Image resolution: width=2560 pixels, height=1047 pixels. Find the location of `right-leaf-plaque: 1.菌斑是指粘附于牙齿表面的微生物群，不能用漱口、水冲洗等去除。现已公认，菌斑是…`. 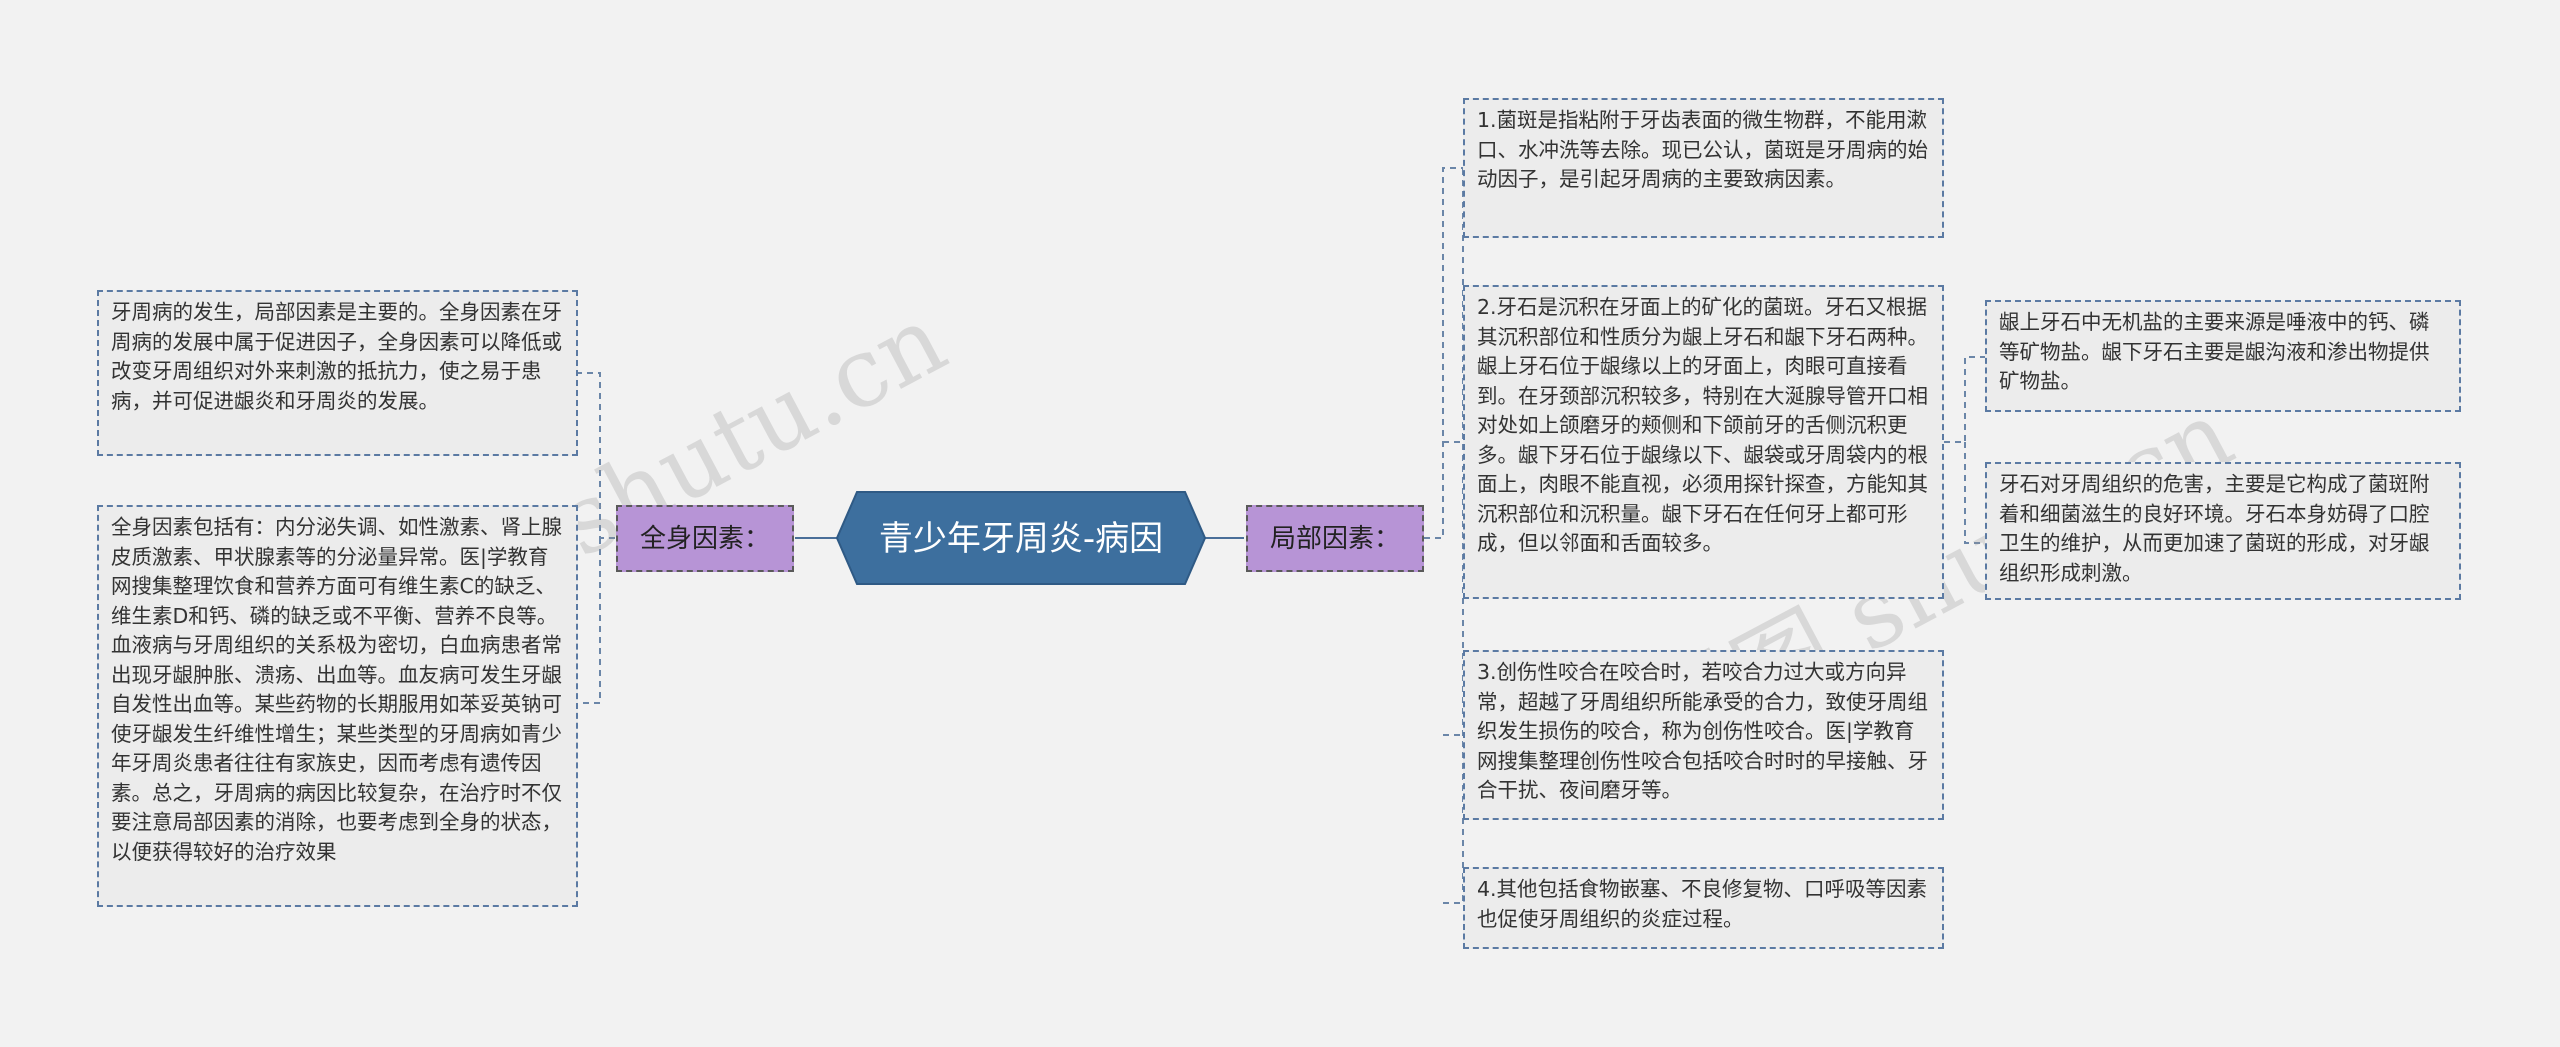

right-leaf-plaque: 1.菌斑是指粘附于牙齿表面的微生物群，不能用漱口、水冲洗等去除。现已公认，菌斑是… is located at coordinates (1703, 168).